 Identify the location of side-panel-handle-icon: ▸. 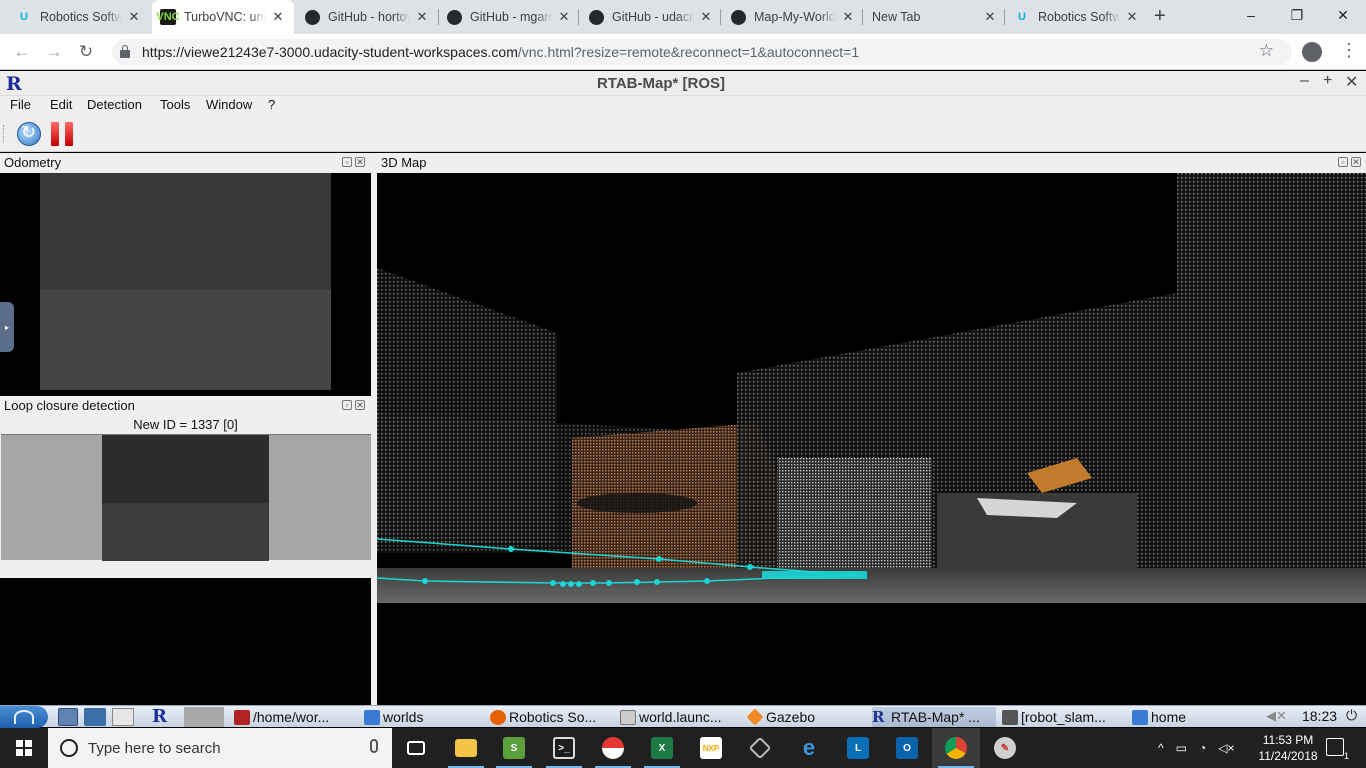
(7, 327).